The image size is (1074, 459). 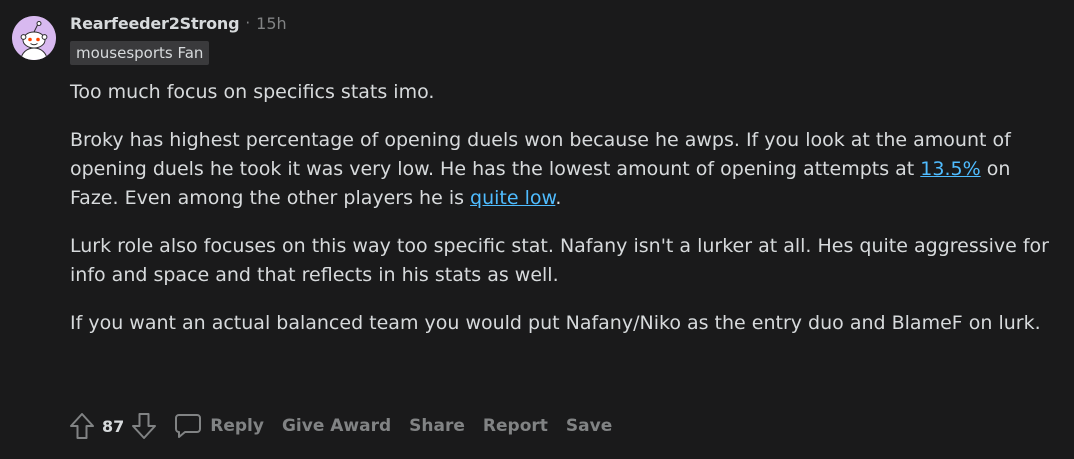 What do you see at coordinates (155, 23) in the screenshot?
I see `username: Rearfeeder2Strong` at bounding box center [155, 23].